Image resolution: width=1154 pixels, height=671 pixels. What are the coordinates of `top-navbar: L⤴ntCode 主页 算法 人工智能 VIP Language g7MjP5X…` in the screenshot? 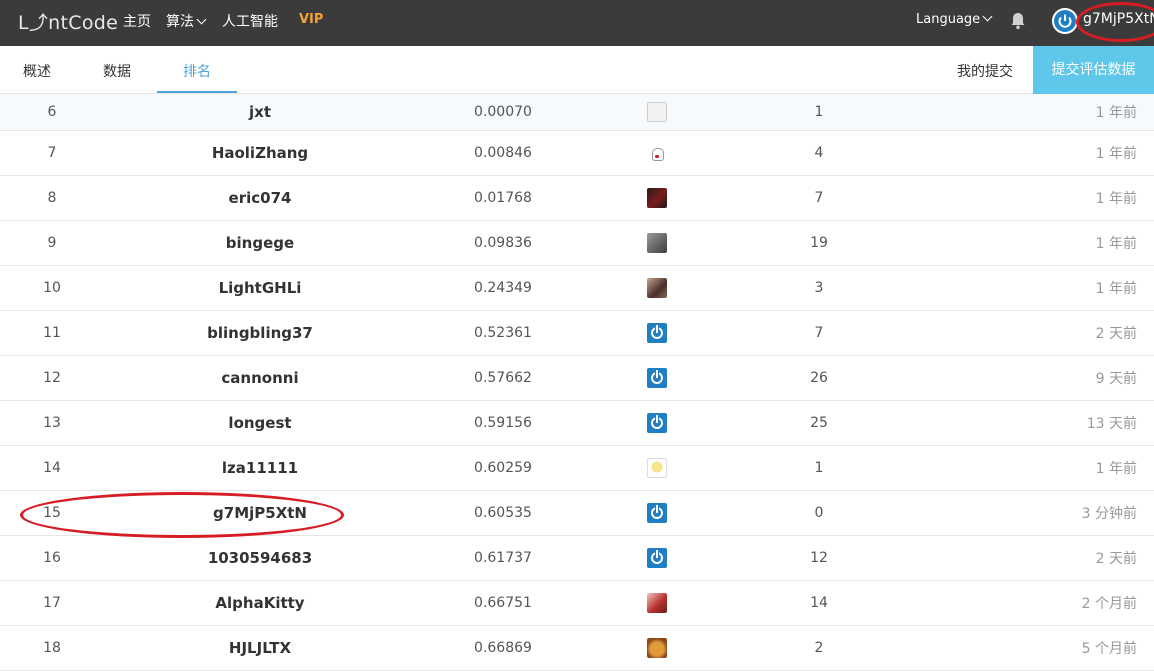 It's located at (577, 23).